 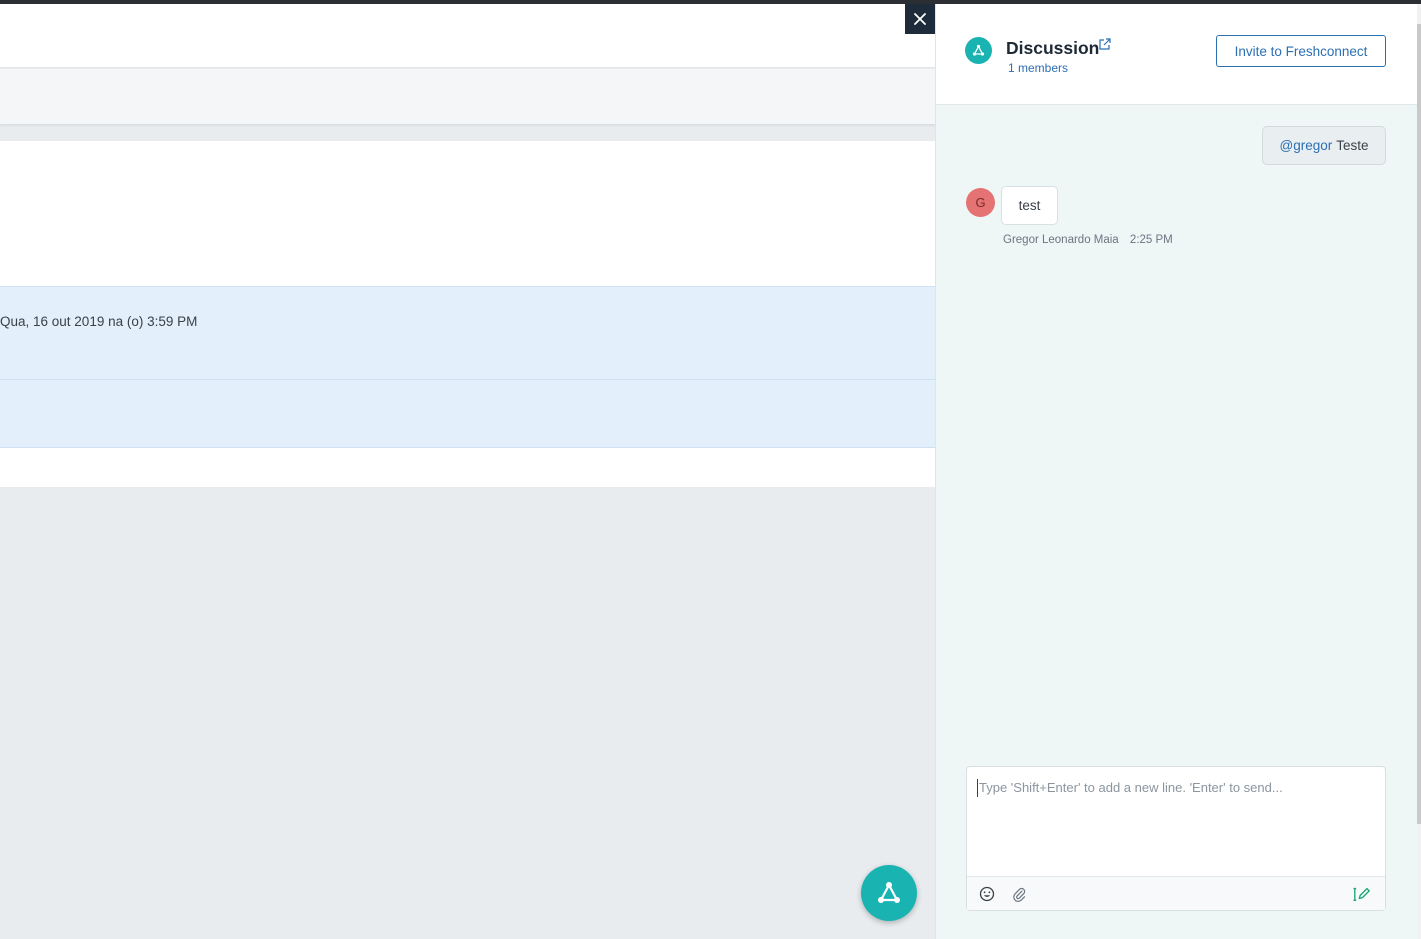 What do you see at coordinates (1362, 894) in the screenshot?
I see `format-text-icon` at bounding box center [1362, 894].